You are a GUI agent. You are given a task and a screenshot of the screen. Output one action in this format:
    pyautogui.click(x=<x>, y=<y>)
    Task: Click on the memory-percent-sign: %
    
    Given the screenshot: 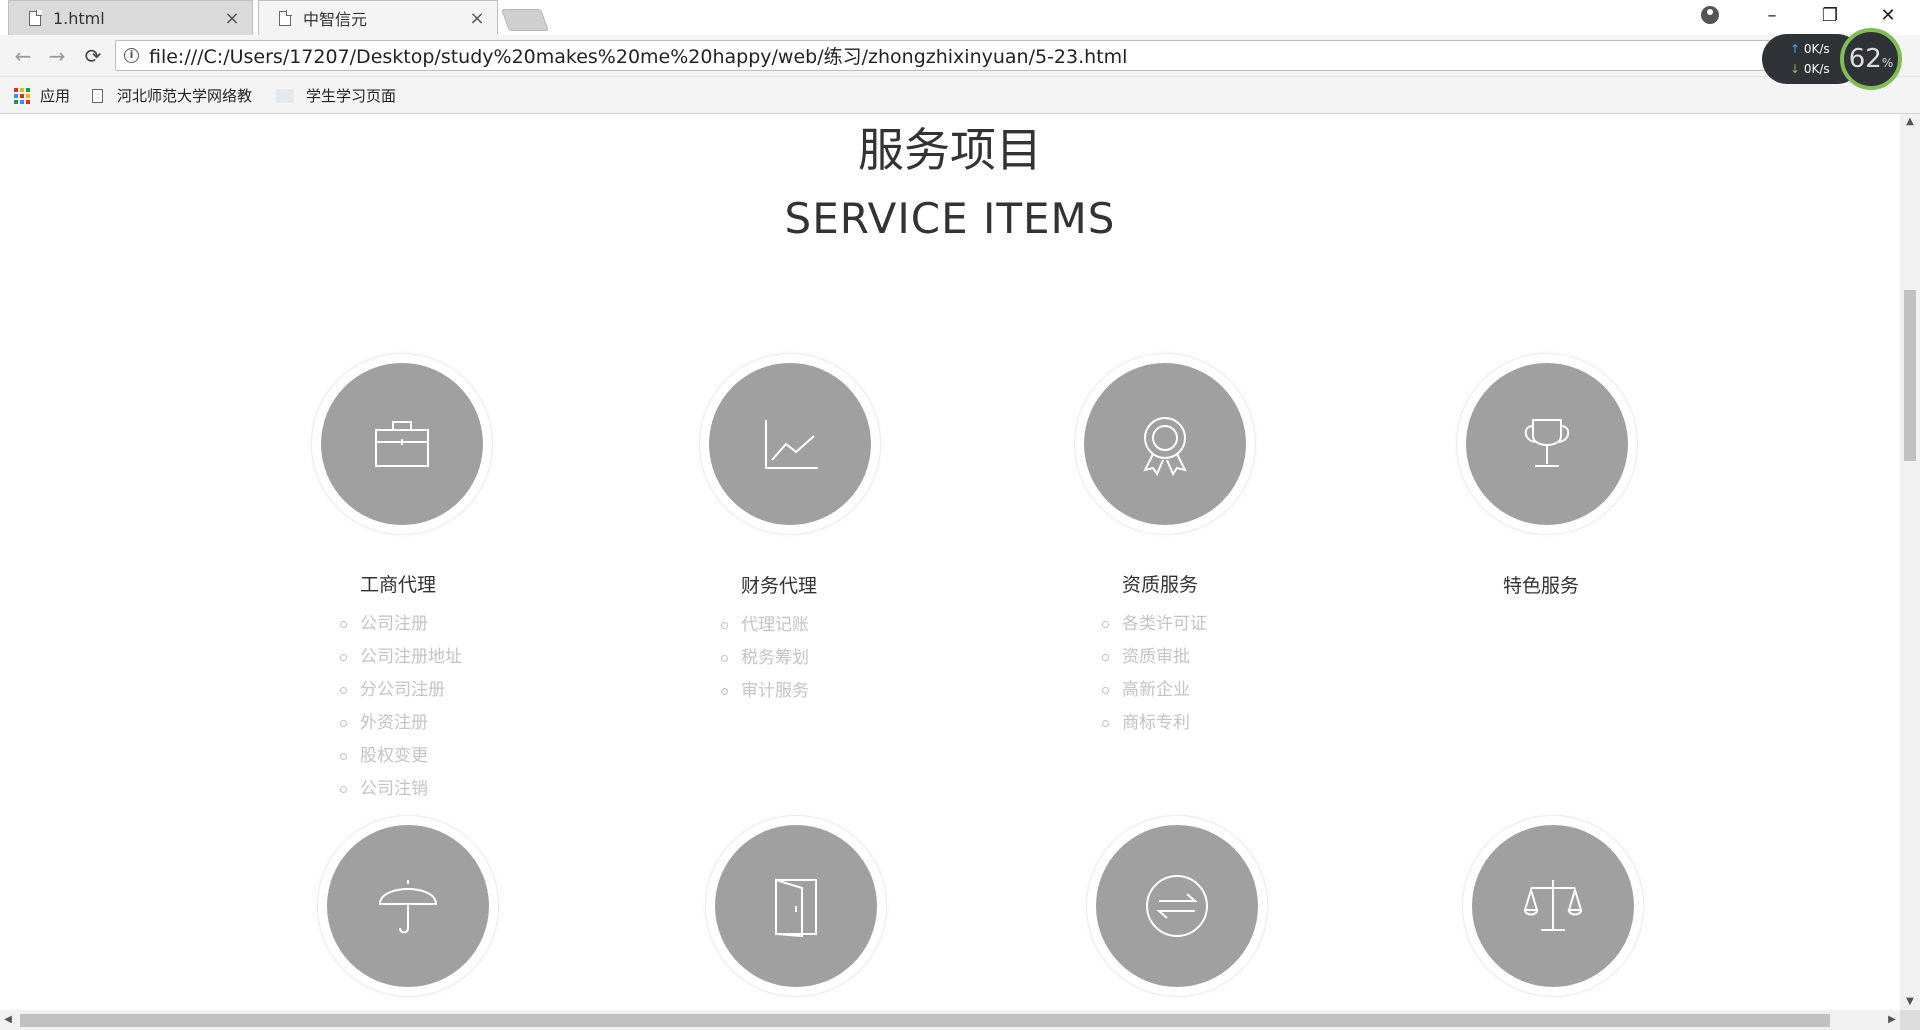 What is the action you would take?
    pyautogui.click(x=1887, y=63)
    